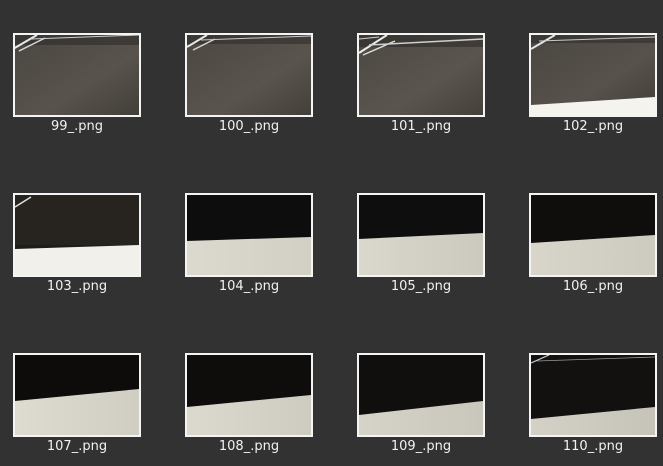 The height and width of the screenshot is (466, 663). What do you see at coordinates (593, 286) in the screenshot?
I see `file-name: 106_.png` at bounding box center [593, 286].